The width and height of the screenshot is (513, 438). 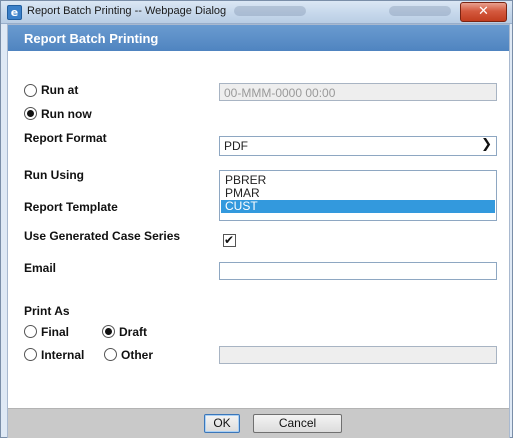 What do you see at coordinates (110, 354) in the screenshot?
I see `print-as-other-radio` at bounding box center [110, 354].